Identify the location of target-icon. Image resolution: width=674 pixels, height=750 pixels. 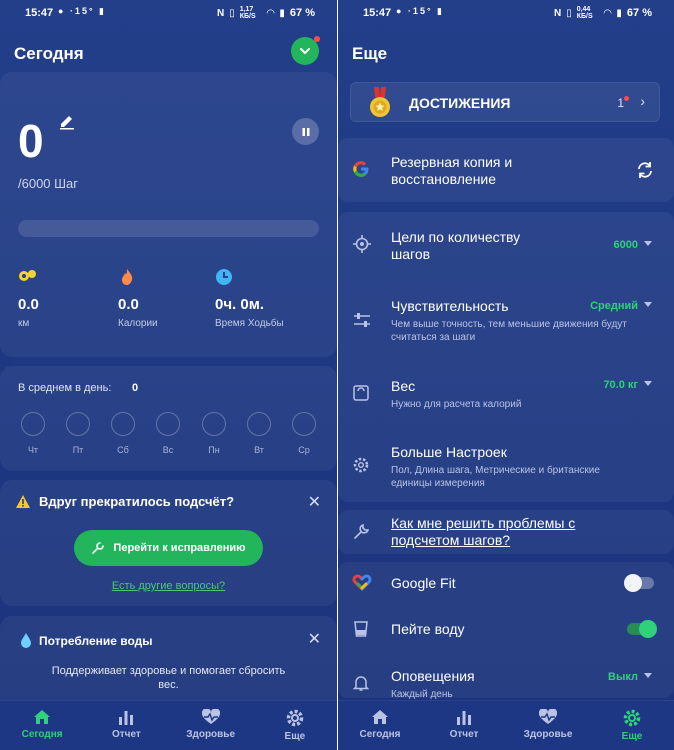
(362, 244).